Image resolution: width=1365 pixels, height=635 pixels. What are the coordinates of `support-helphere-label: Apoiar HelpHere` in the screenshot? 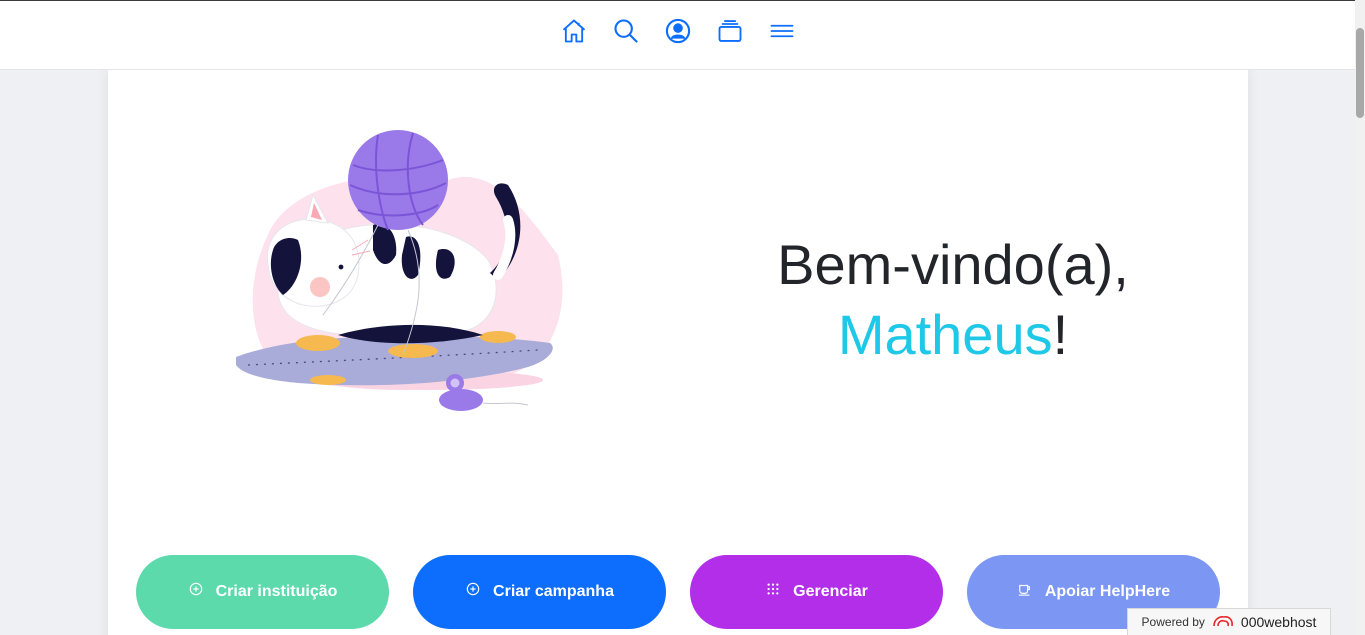 It's located at (1107, 591).